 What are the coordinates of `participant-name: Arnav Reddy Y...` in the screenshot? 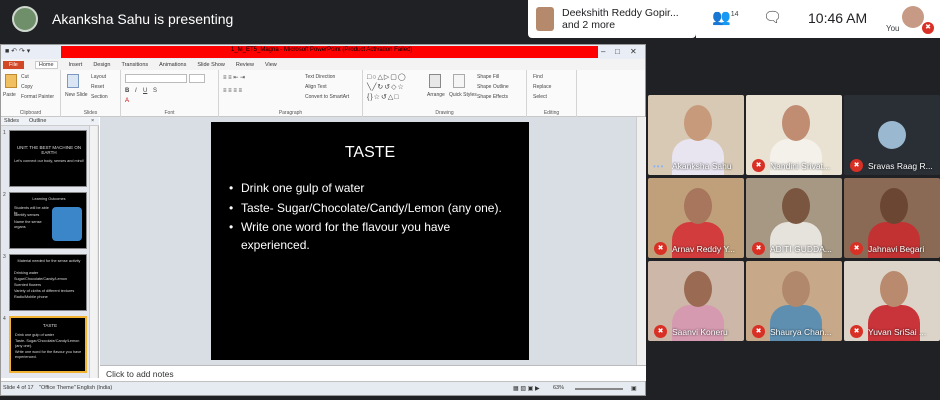 It's located at (704, 249).